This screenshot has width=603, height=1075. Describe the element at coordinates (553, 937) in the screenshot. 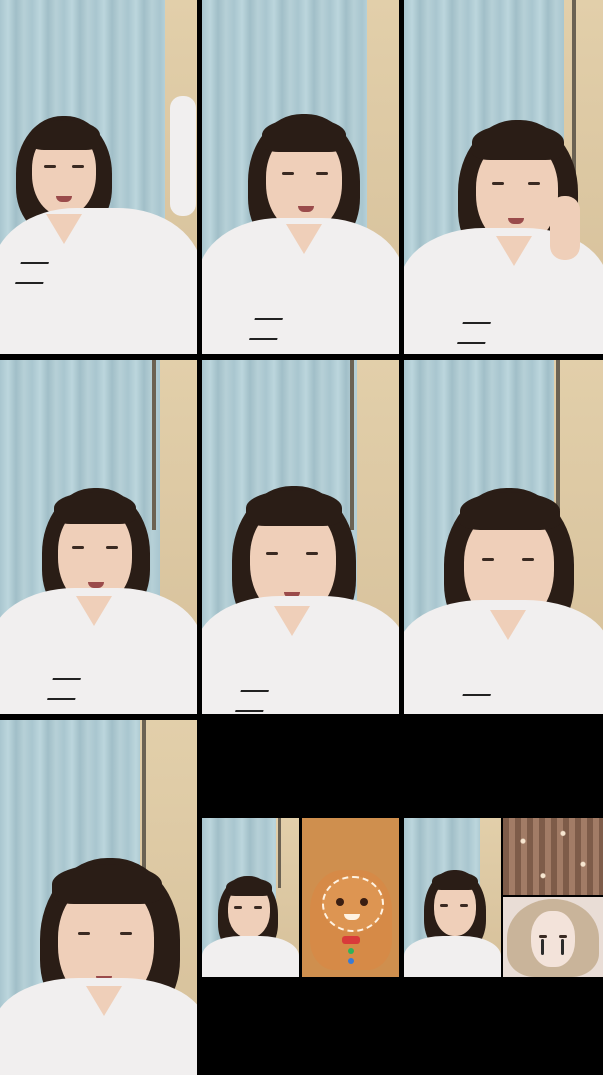

I see `mini-tile-beauty-filter` at that location.